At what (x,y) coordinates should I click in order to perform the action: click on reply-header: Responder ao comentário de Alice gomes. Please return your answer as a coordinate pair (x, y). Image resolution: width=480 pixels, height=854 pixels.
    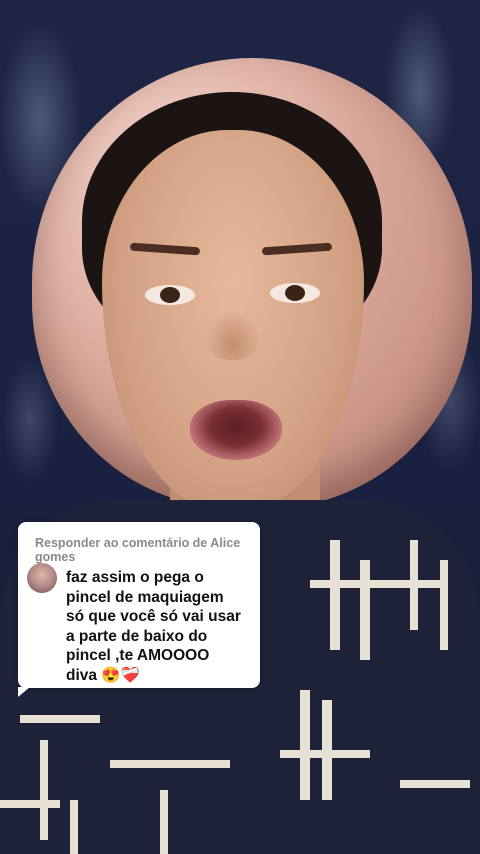
    Looking at the image, I should click on (138, 550).